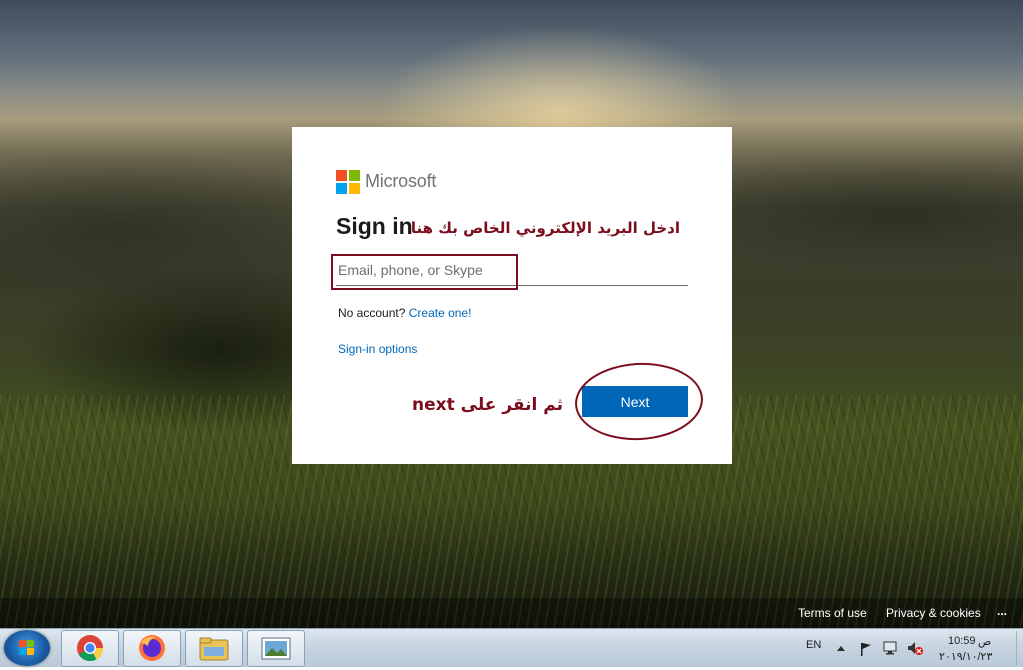  What do you see at coordinates (377, 349) in the screenshot?
I see `signin-options-link: Sign-in options` at bounding box center [377, 349].